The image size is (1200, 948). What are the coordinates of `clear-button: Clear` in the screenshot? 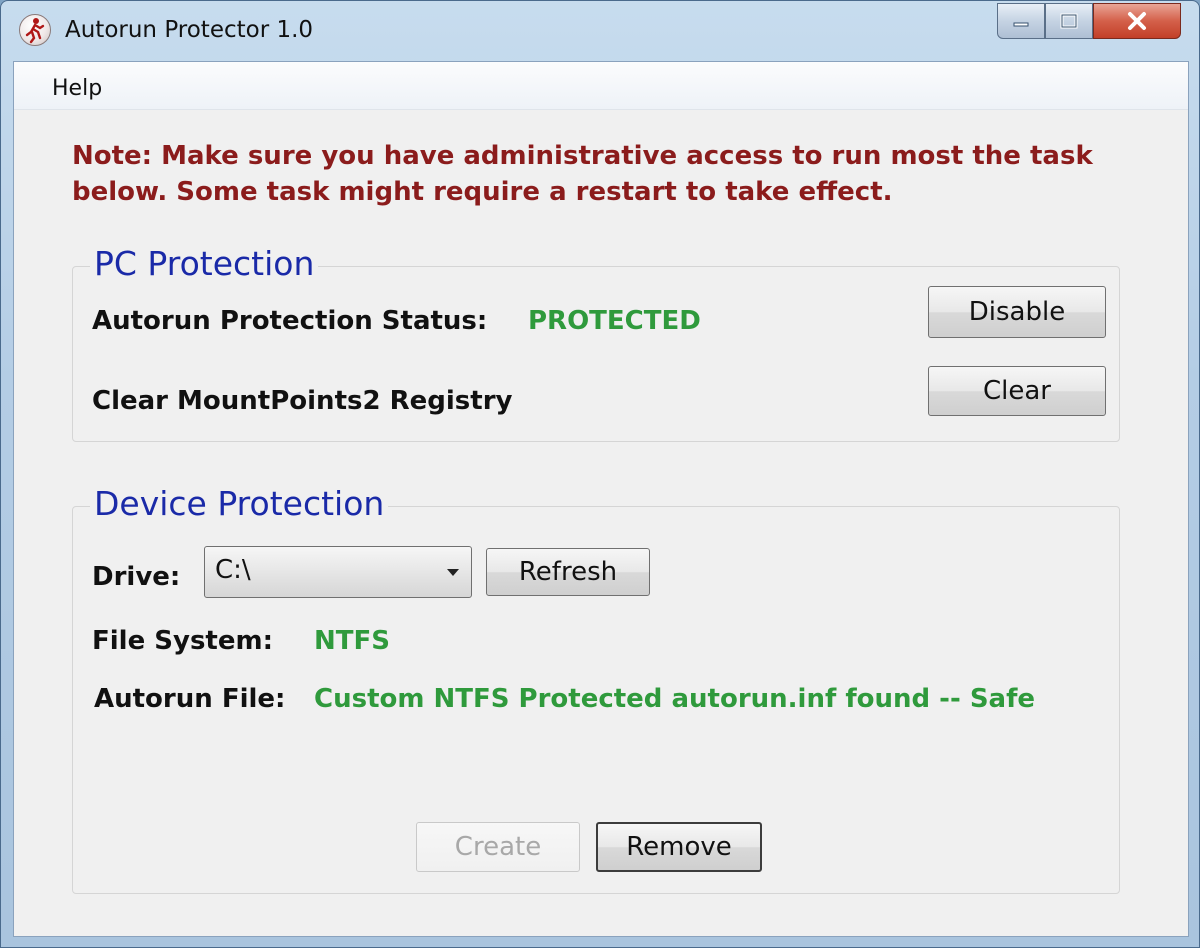 It's located at (1017, 391).